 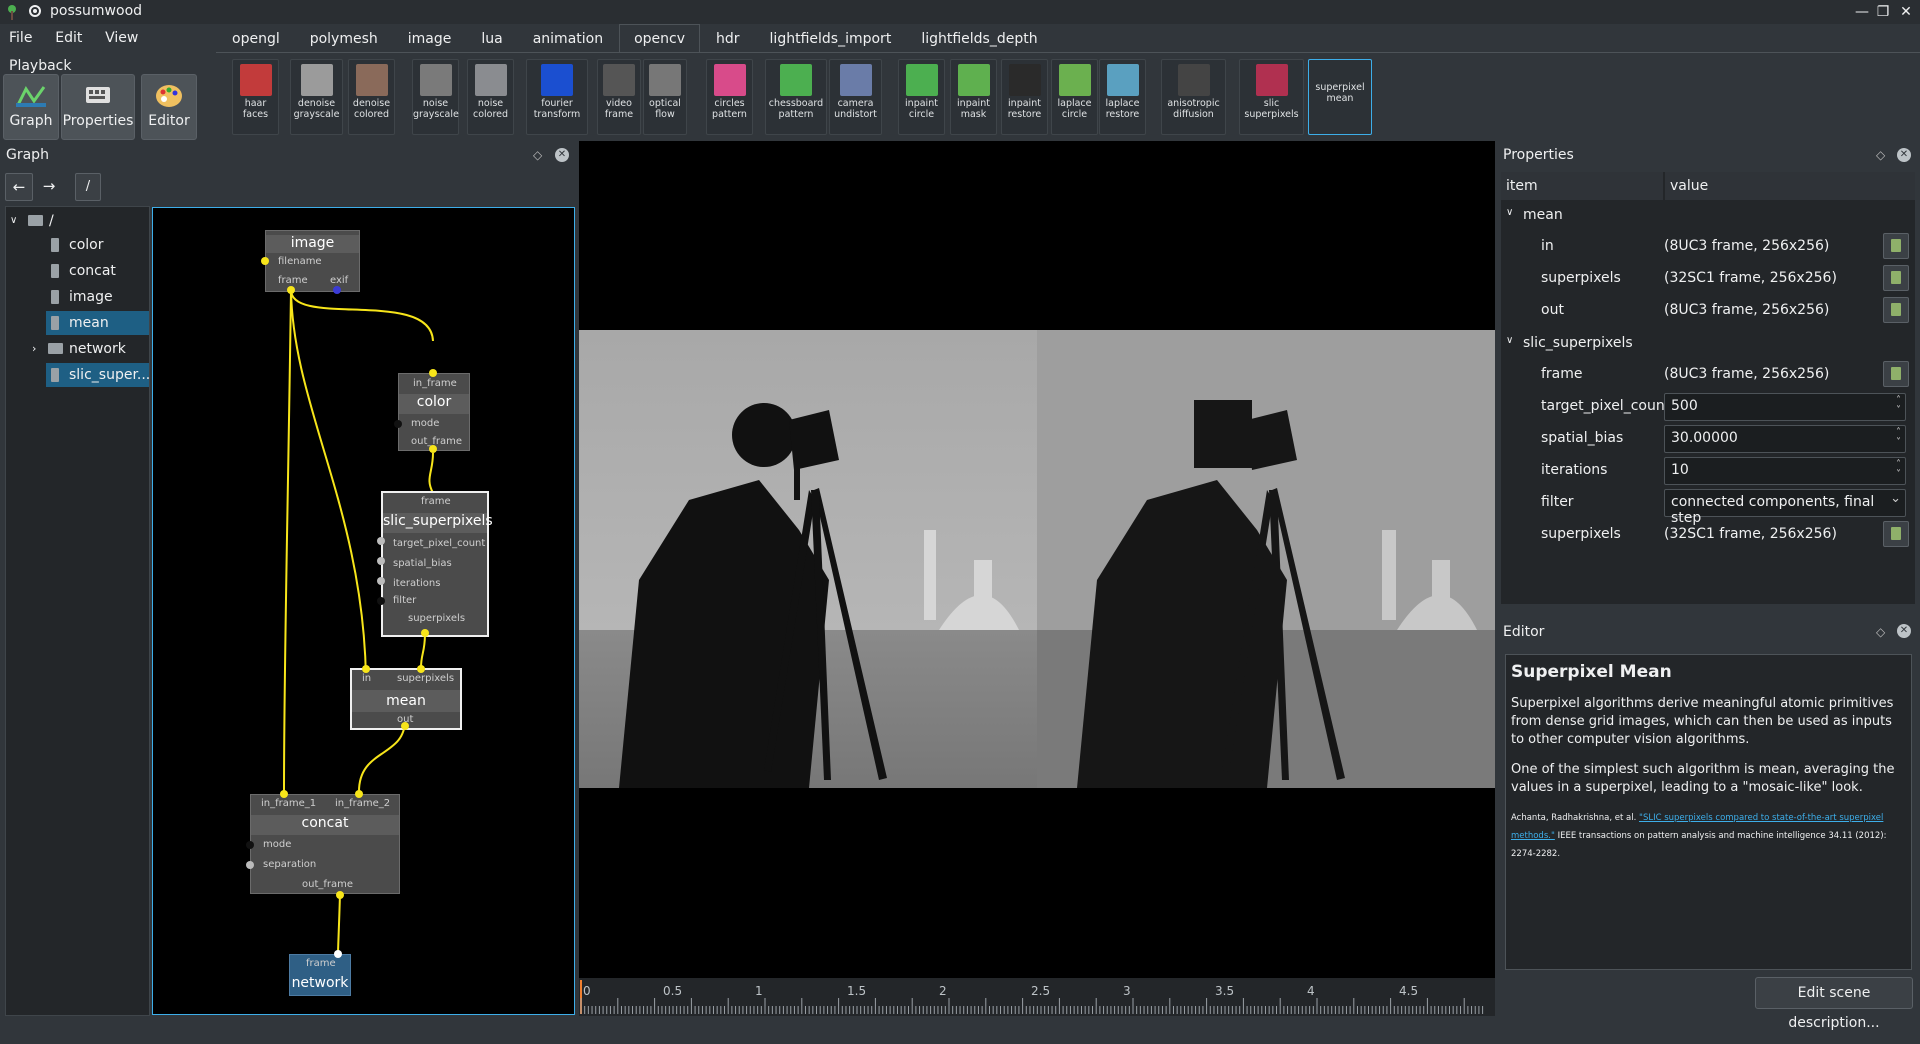 I want to click on tool-fourier-transform: fourier transform, so click(x=557, y=97).